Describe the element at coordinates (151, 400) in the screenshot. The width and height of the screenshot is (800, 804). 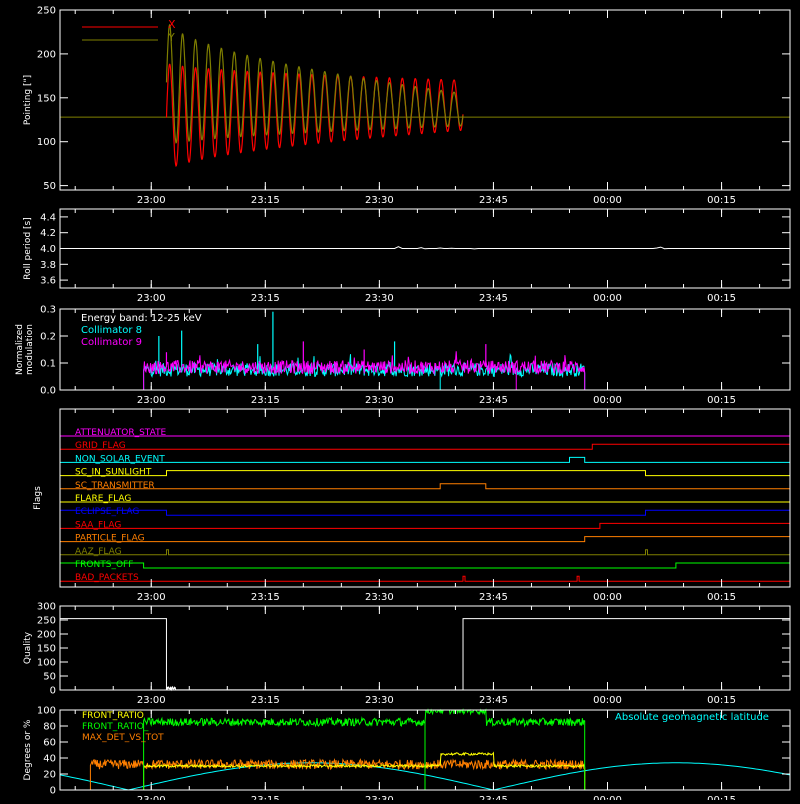
I see `modulation-xtick-label: 23:00` at that location.